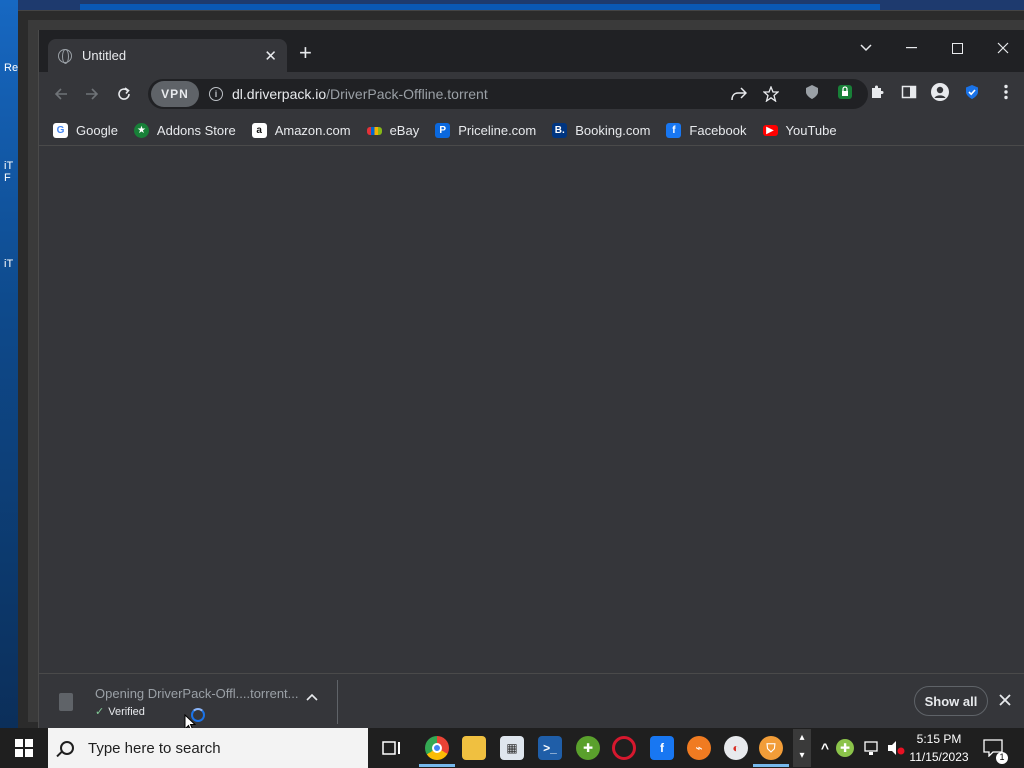  What do you see at coordinates (872, 748) in the screenshot?
I see `network-icon` at bounding box center [872, 748].